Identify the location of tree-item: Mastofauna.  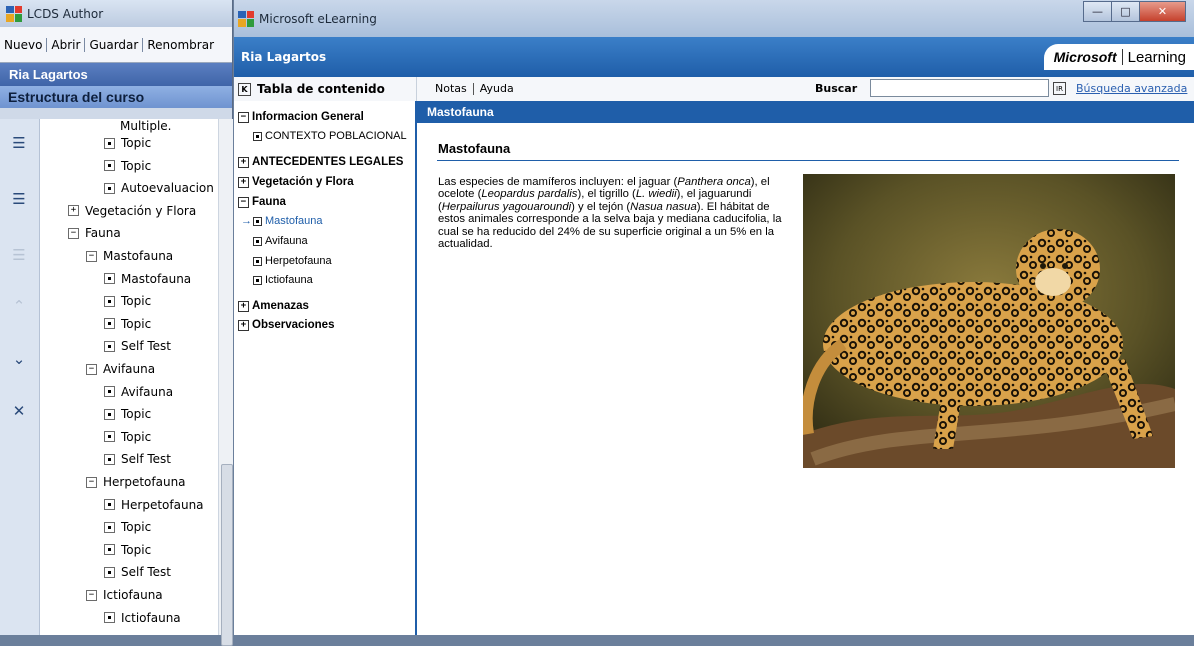
(147, 279).